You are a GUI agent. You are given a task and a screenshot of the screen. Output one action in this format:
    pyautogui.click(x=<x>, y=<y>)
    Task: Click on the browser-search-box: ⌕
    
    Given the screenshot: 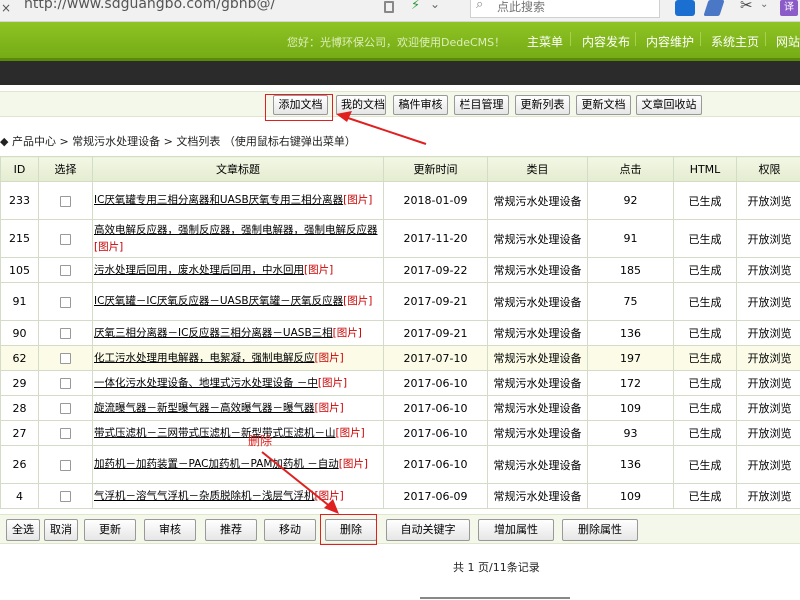 What is the action you would take?
    pyautogui.click(x=565, y=9)
    